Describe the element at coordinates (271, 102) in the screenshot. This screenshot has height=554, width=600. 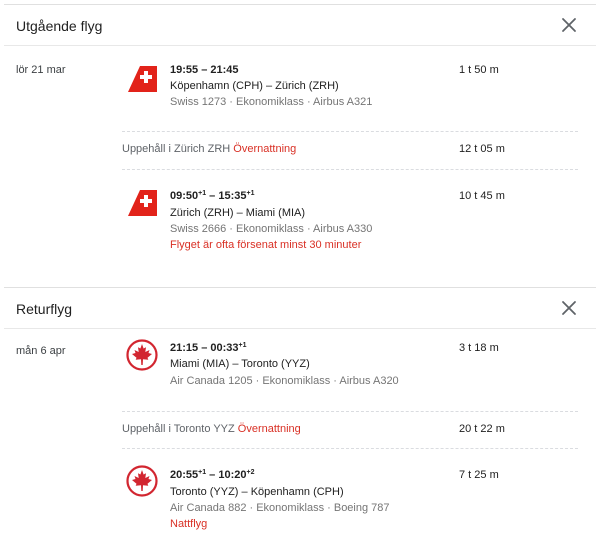
I see `flight-details: Swiss 1273 · Ekonomiklass · Airbus A321` at that location.